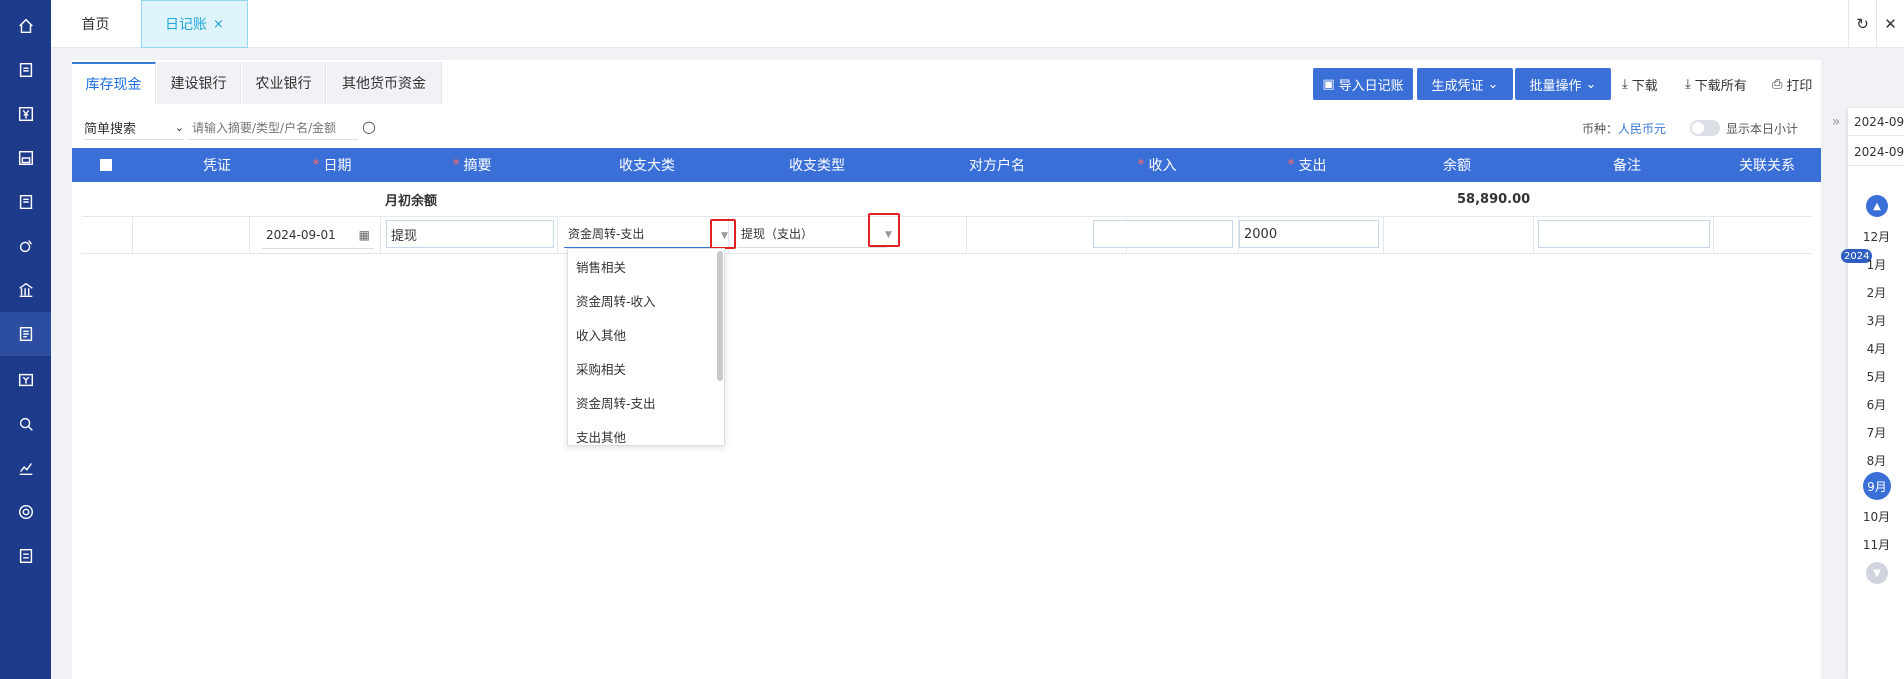 This screenshot has width=1904, height=679. I want to click on home-icon, so click(25, 26).